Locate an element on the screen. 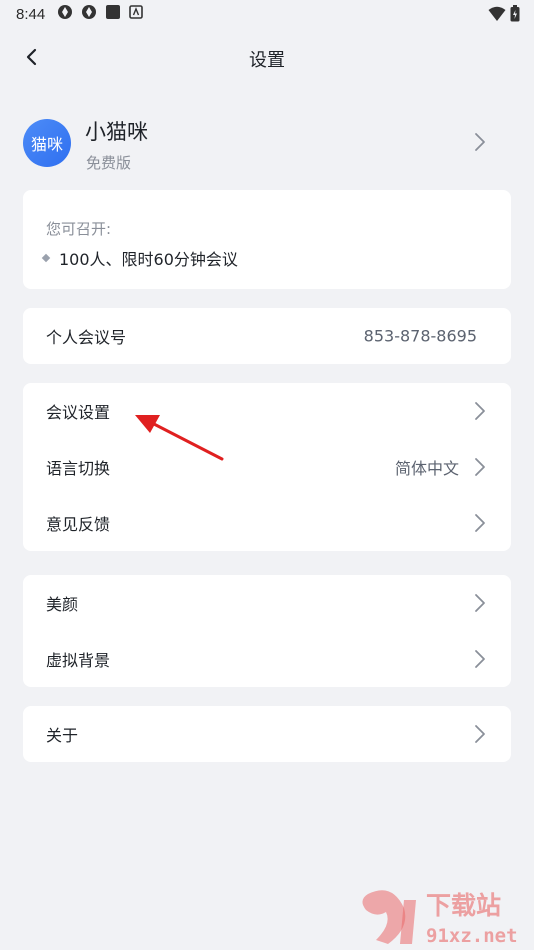 The image size is (534, 950). back-arrow-icon is located at coordinates (32, 59).